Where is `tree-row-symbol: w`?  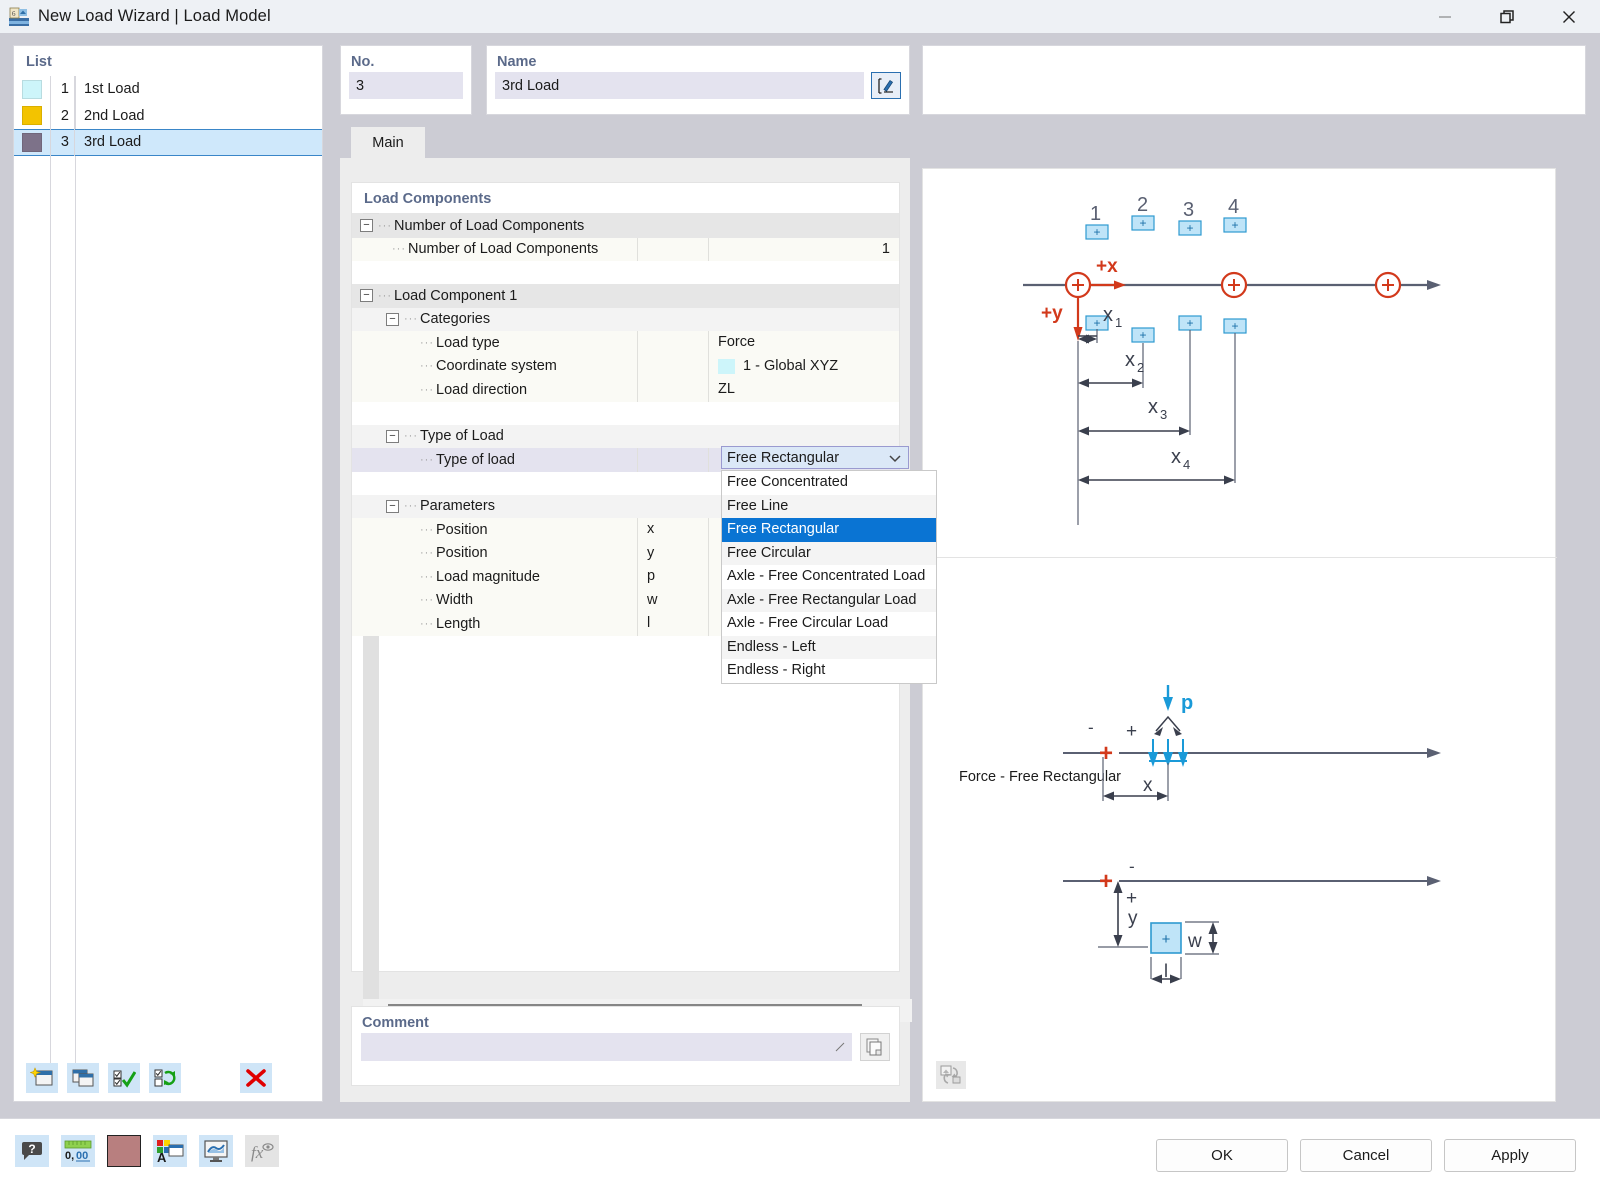 tree-row-symbol: w is located at coordinates (673, 600).